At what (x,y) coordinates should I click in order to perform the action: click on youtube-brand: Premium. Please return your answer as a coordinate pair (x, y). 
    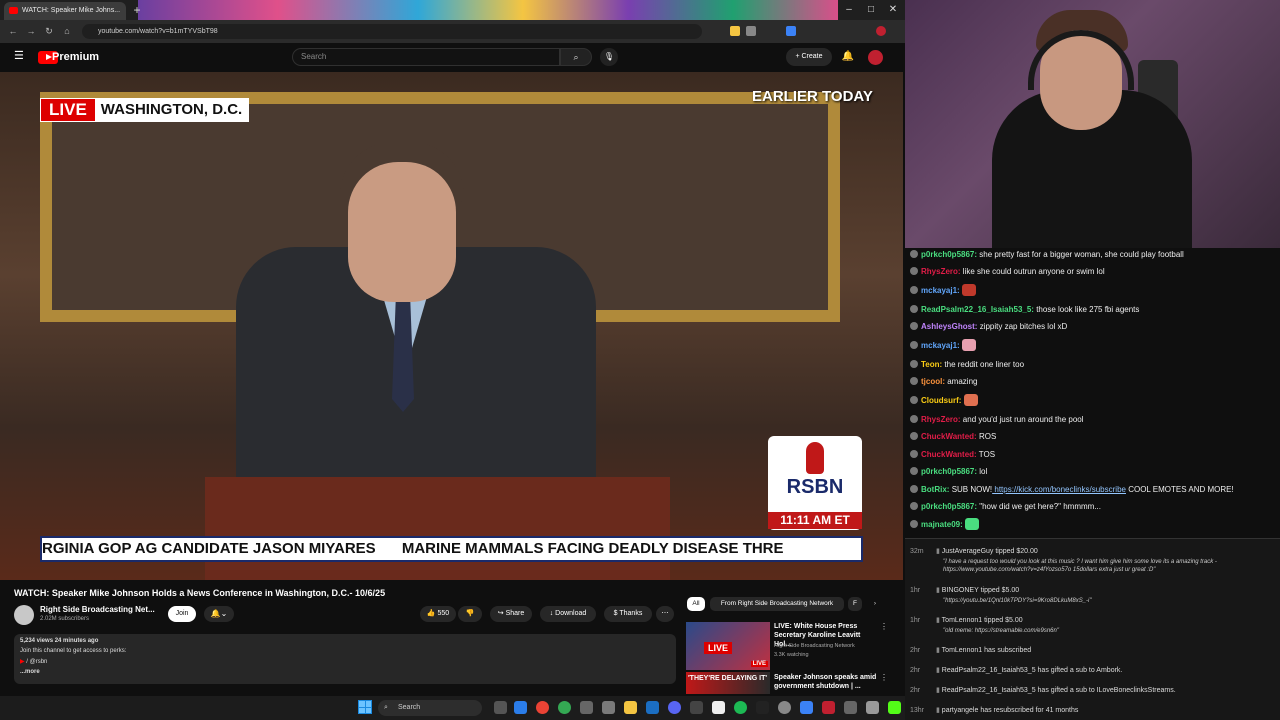
    Looking at the image, I should click on (75, 57).